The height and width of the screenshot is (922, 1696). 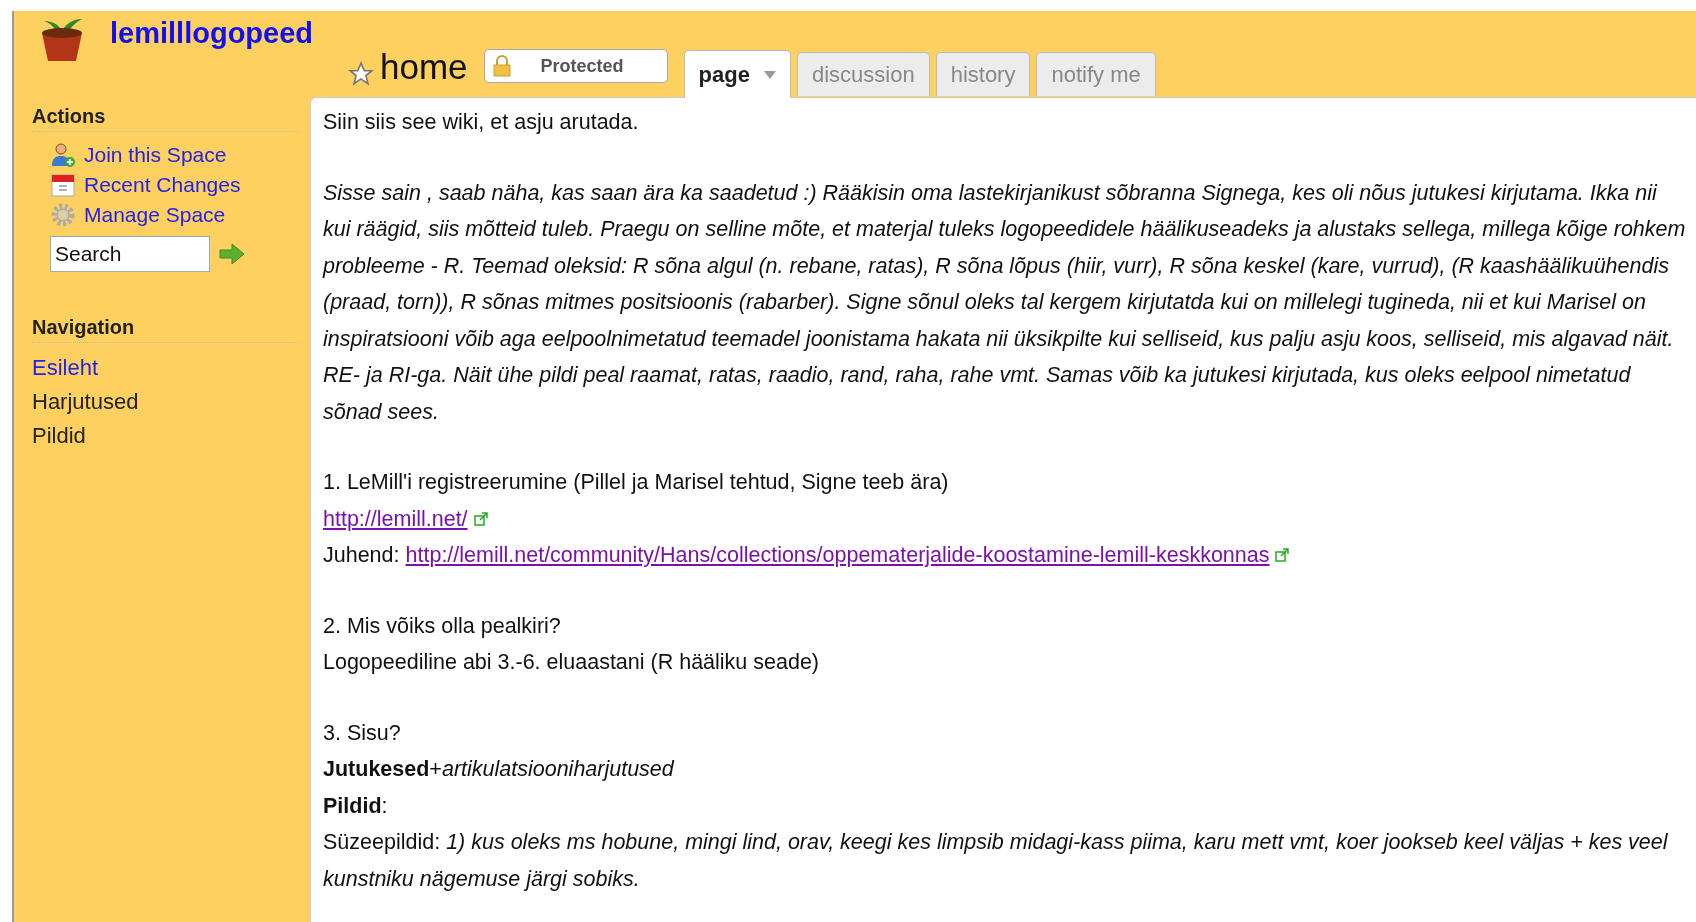 What do you see at coordinates (582, 66) in the screenshot?
I see `protection-label: Protected` at bounding box center [582, 66].